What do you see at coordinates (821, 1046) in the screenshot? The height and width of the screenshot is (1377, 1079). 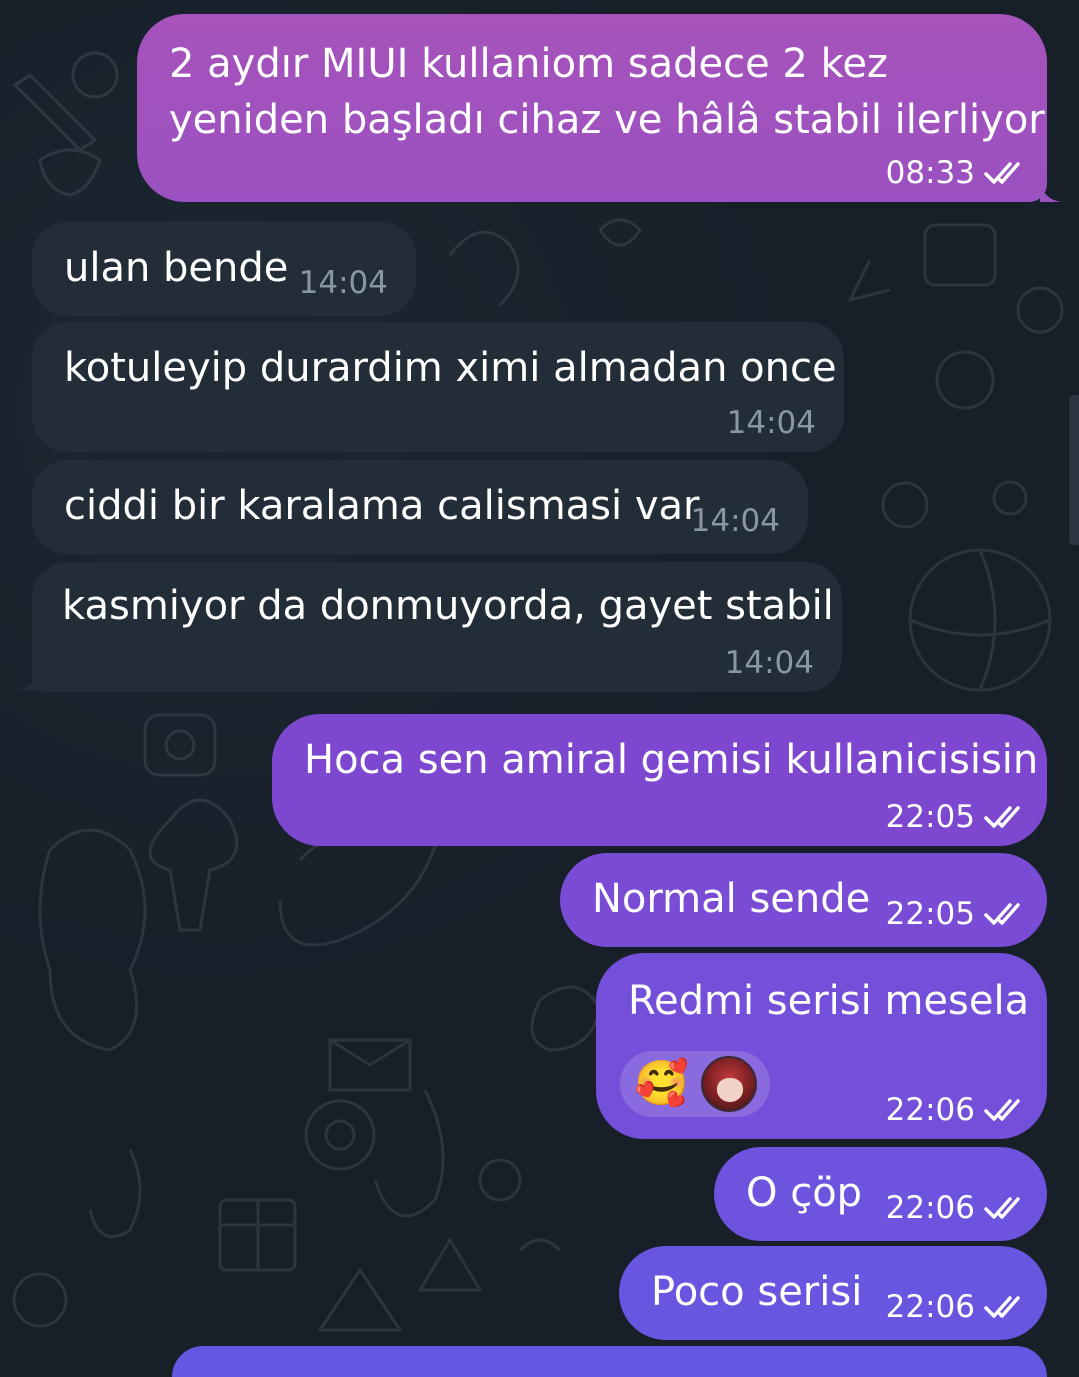 I see `message-bubble-outgoing: Redmi serisi mesela 🥰 22:06` at bounding box center [821, 1046].